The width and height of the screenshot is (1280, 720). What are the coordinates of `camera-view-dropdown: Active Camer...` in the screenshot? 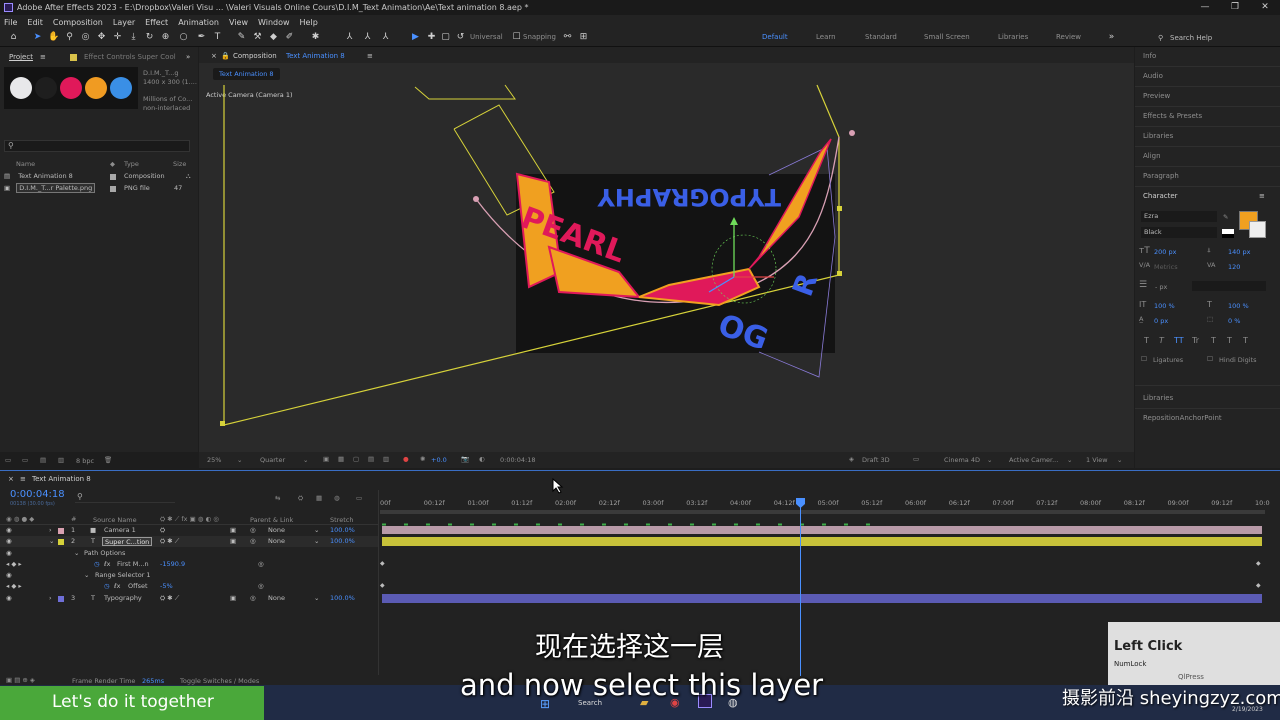 It's located at (1033, 460).